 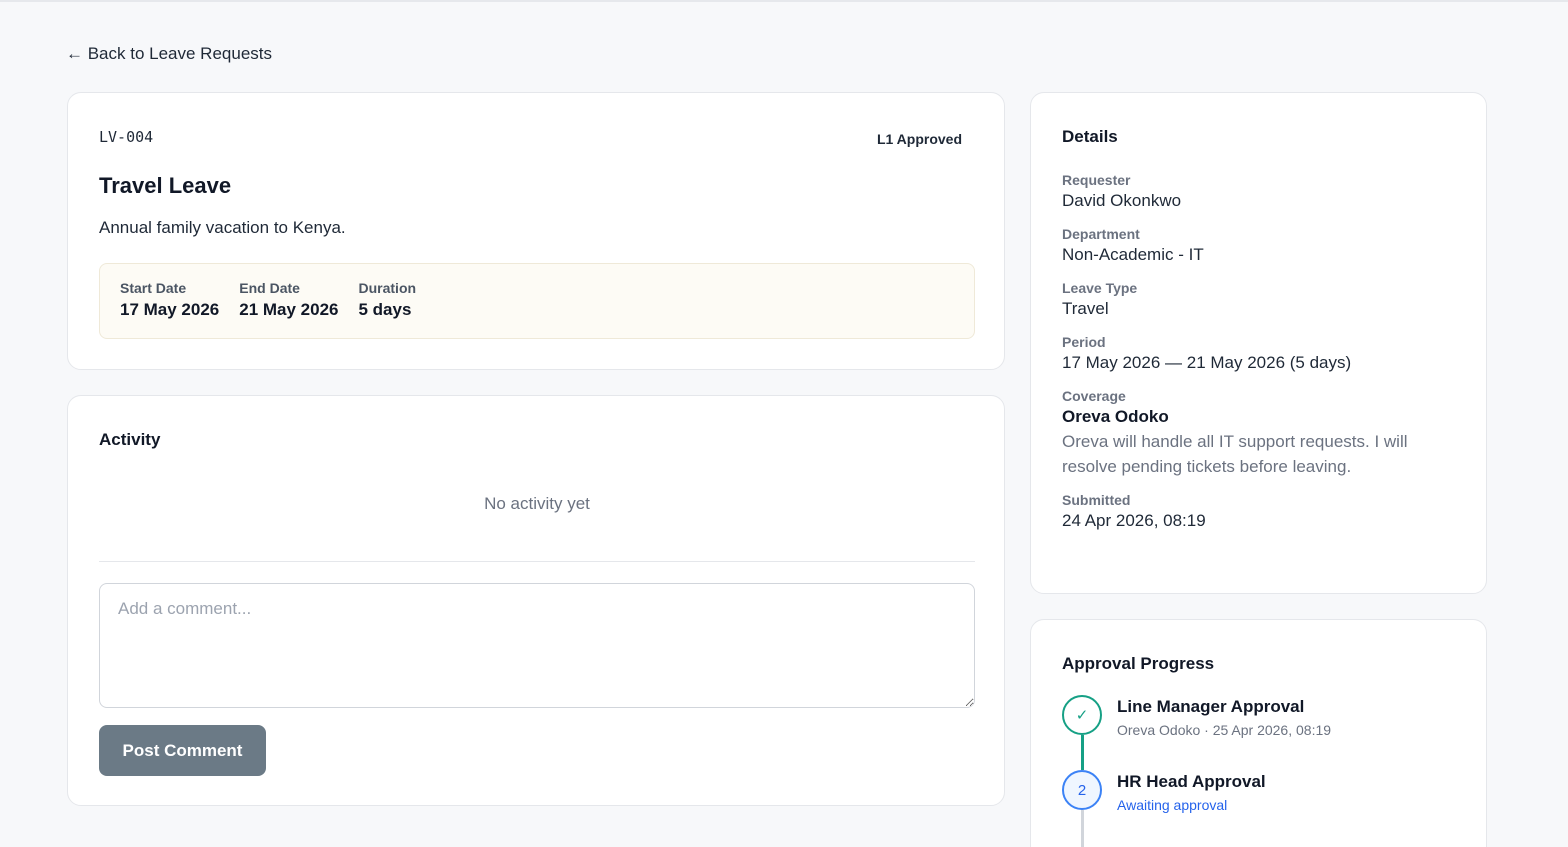 I want to click on leave-description: Annual family vacation to Kenya., so click(x=222, y=227).